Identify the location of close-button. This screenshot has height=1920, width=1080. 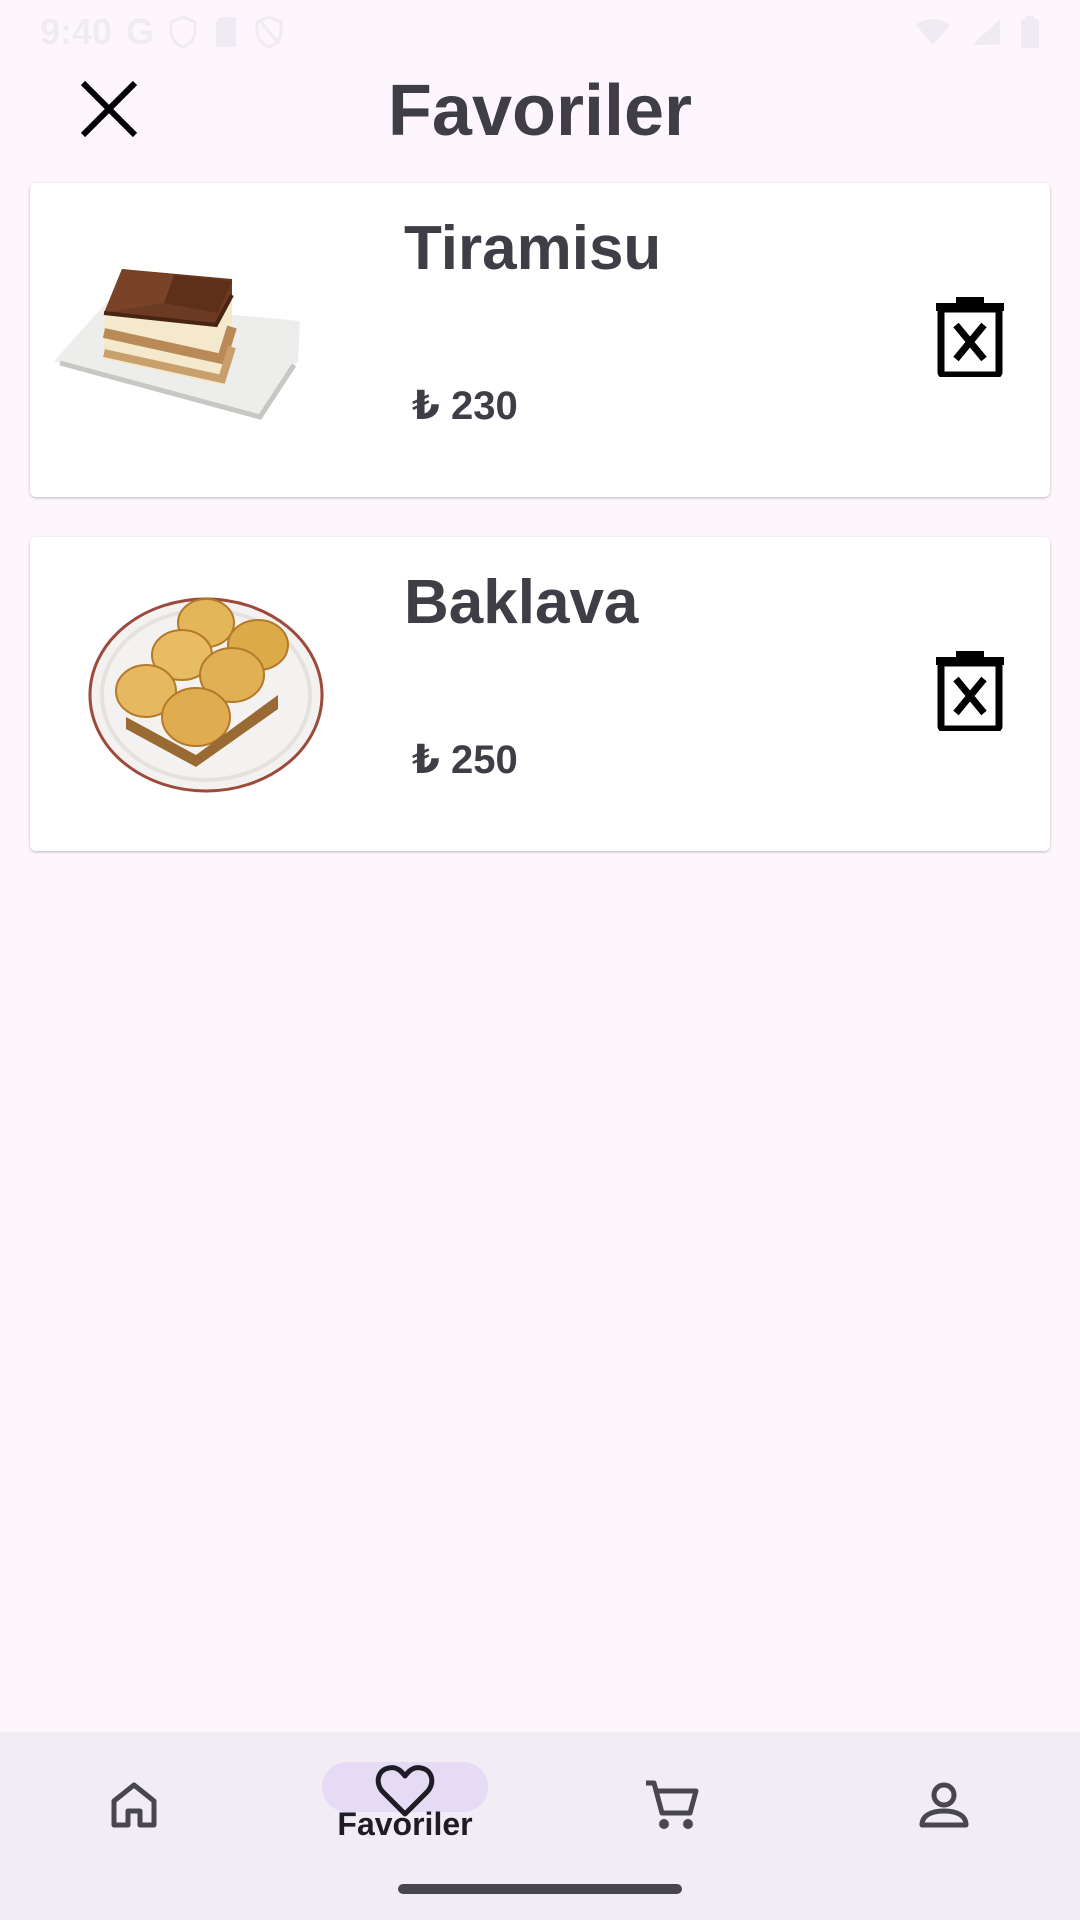
(109, 111).